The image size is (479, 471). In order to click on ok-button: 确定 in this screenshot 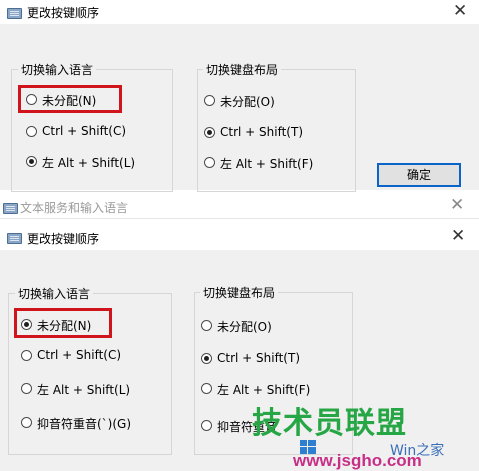, I will do `click(419, 175)`.